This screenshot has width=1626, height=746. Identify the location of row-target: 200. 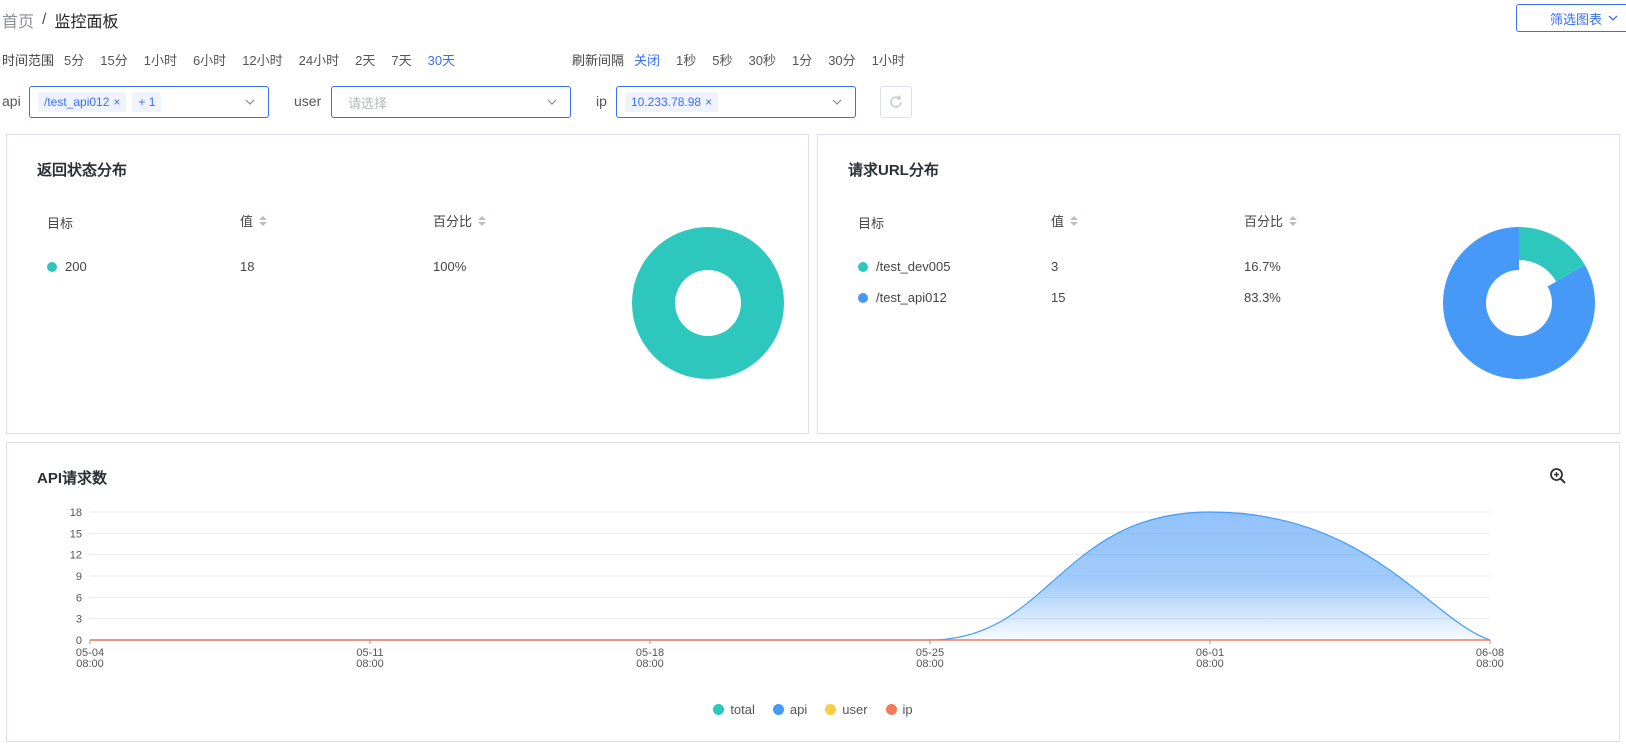
(76, 266).